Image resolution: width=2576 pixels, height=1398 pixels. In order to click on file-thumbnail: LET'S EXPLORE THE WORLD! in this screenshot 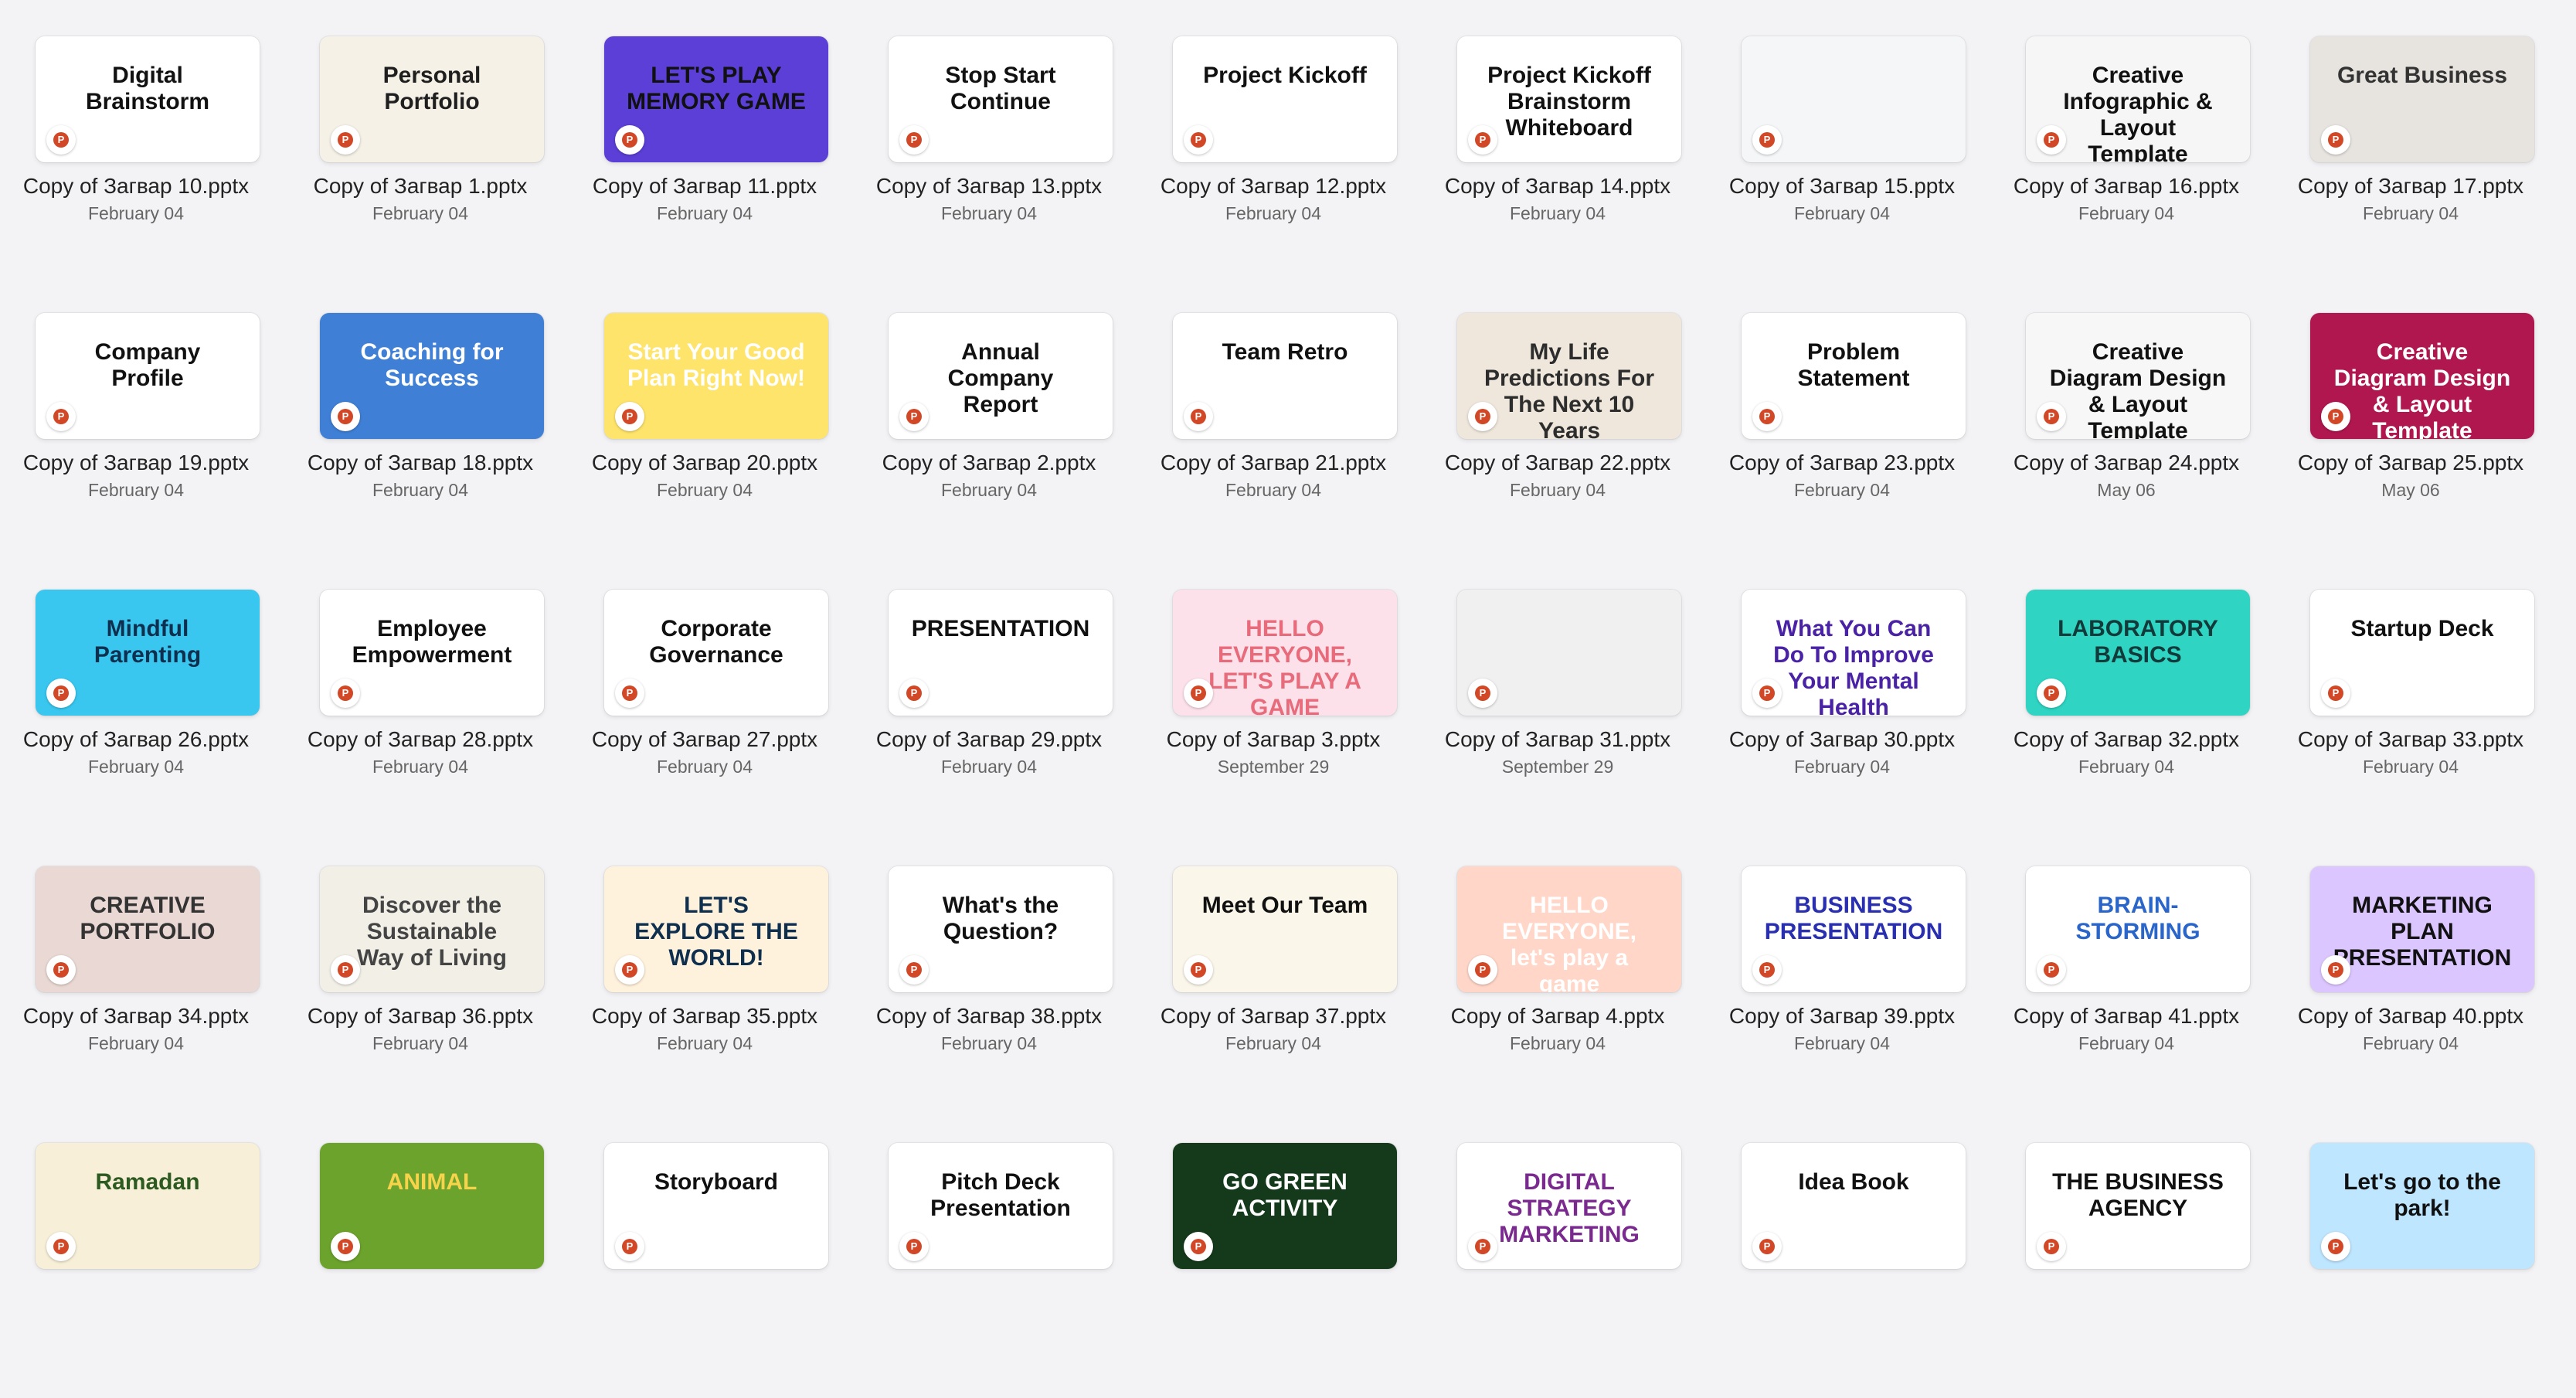, I will do `click(716, 929)`.